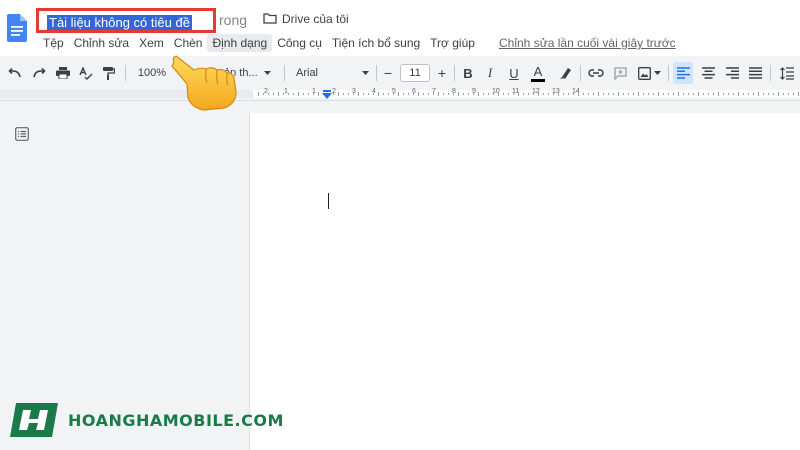  What do you see at coordinates (620, 73) in the screenshot?
I see `add-comment-button` at bounding box center [620, 73].